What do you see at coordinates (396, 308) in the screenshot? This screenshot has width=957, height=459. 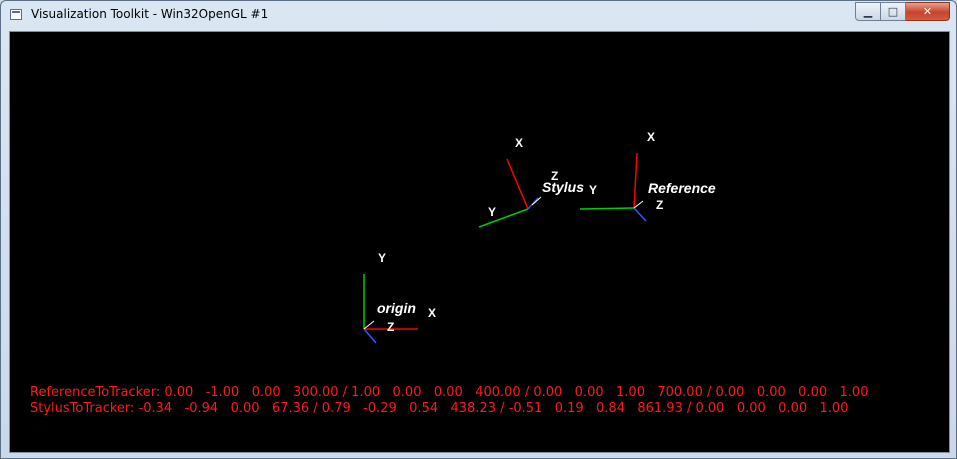 I see `origin-name-label: origin` at bounding box center [396, 308].